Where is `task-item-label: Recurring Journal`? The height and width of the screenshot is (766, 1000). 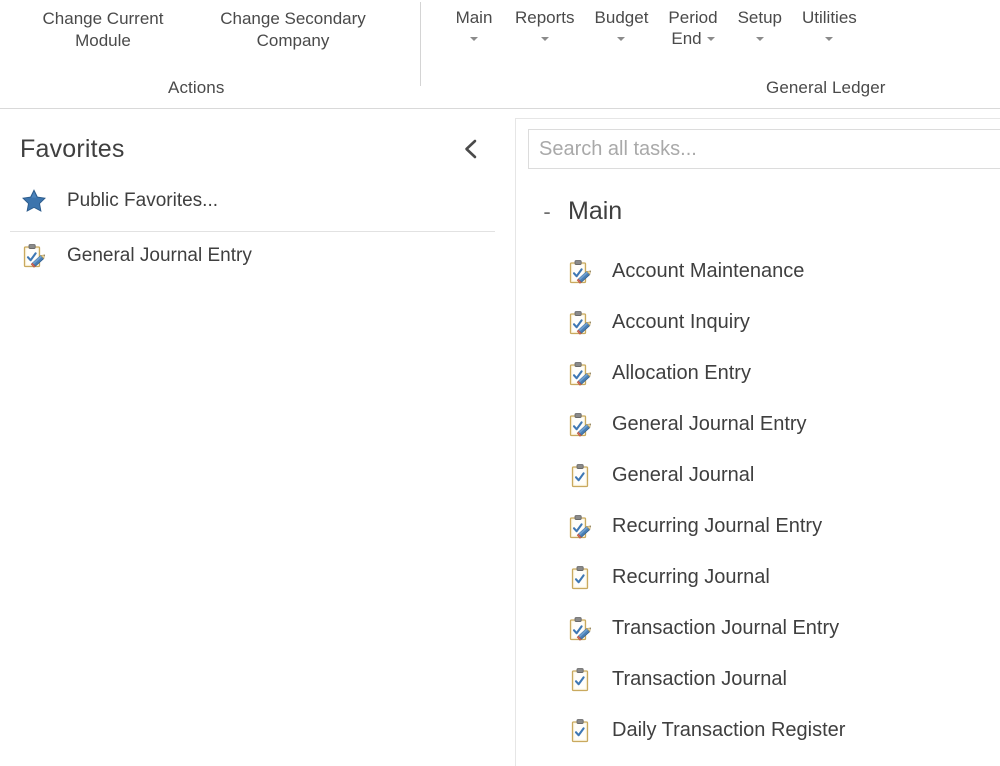 task-item-label: Recurring Journal is located at coordinates (691, 577).